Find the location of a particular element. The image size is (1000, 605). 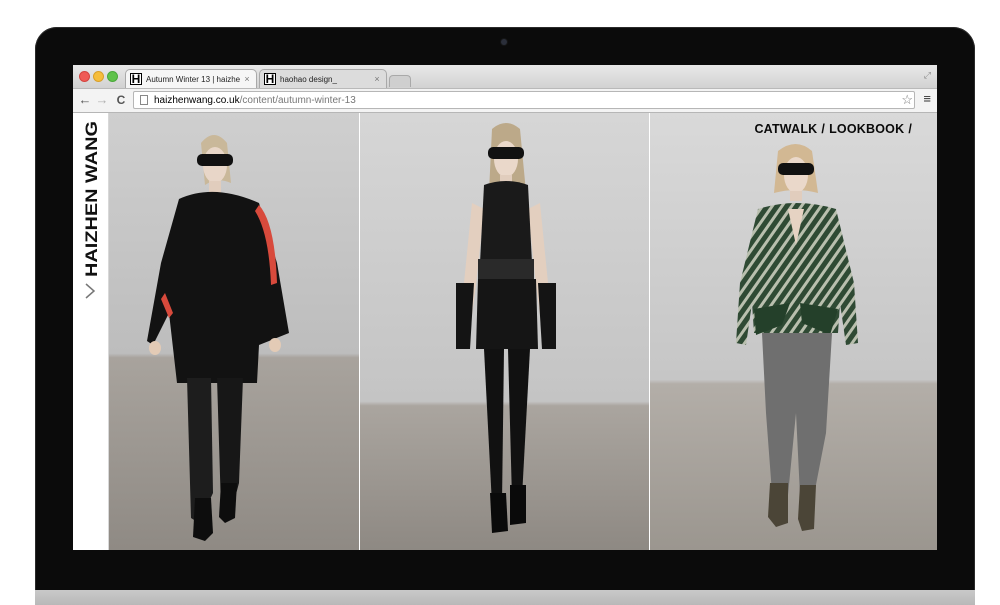

brand-logo: HAIZHEN WANG is located at coordinates (90, 199).